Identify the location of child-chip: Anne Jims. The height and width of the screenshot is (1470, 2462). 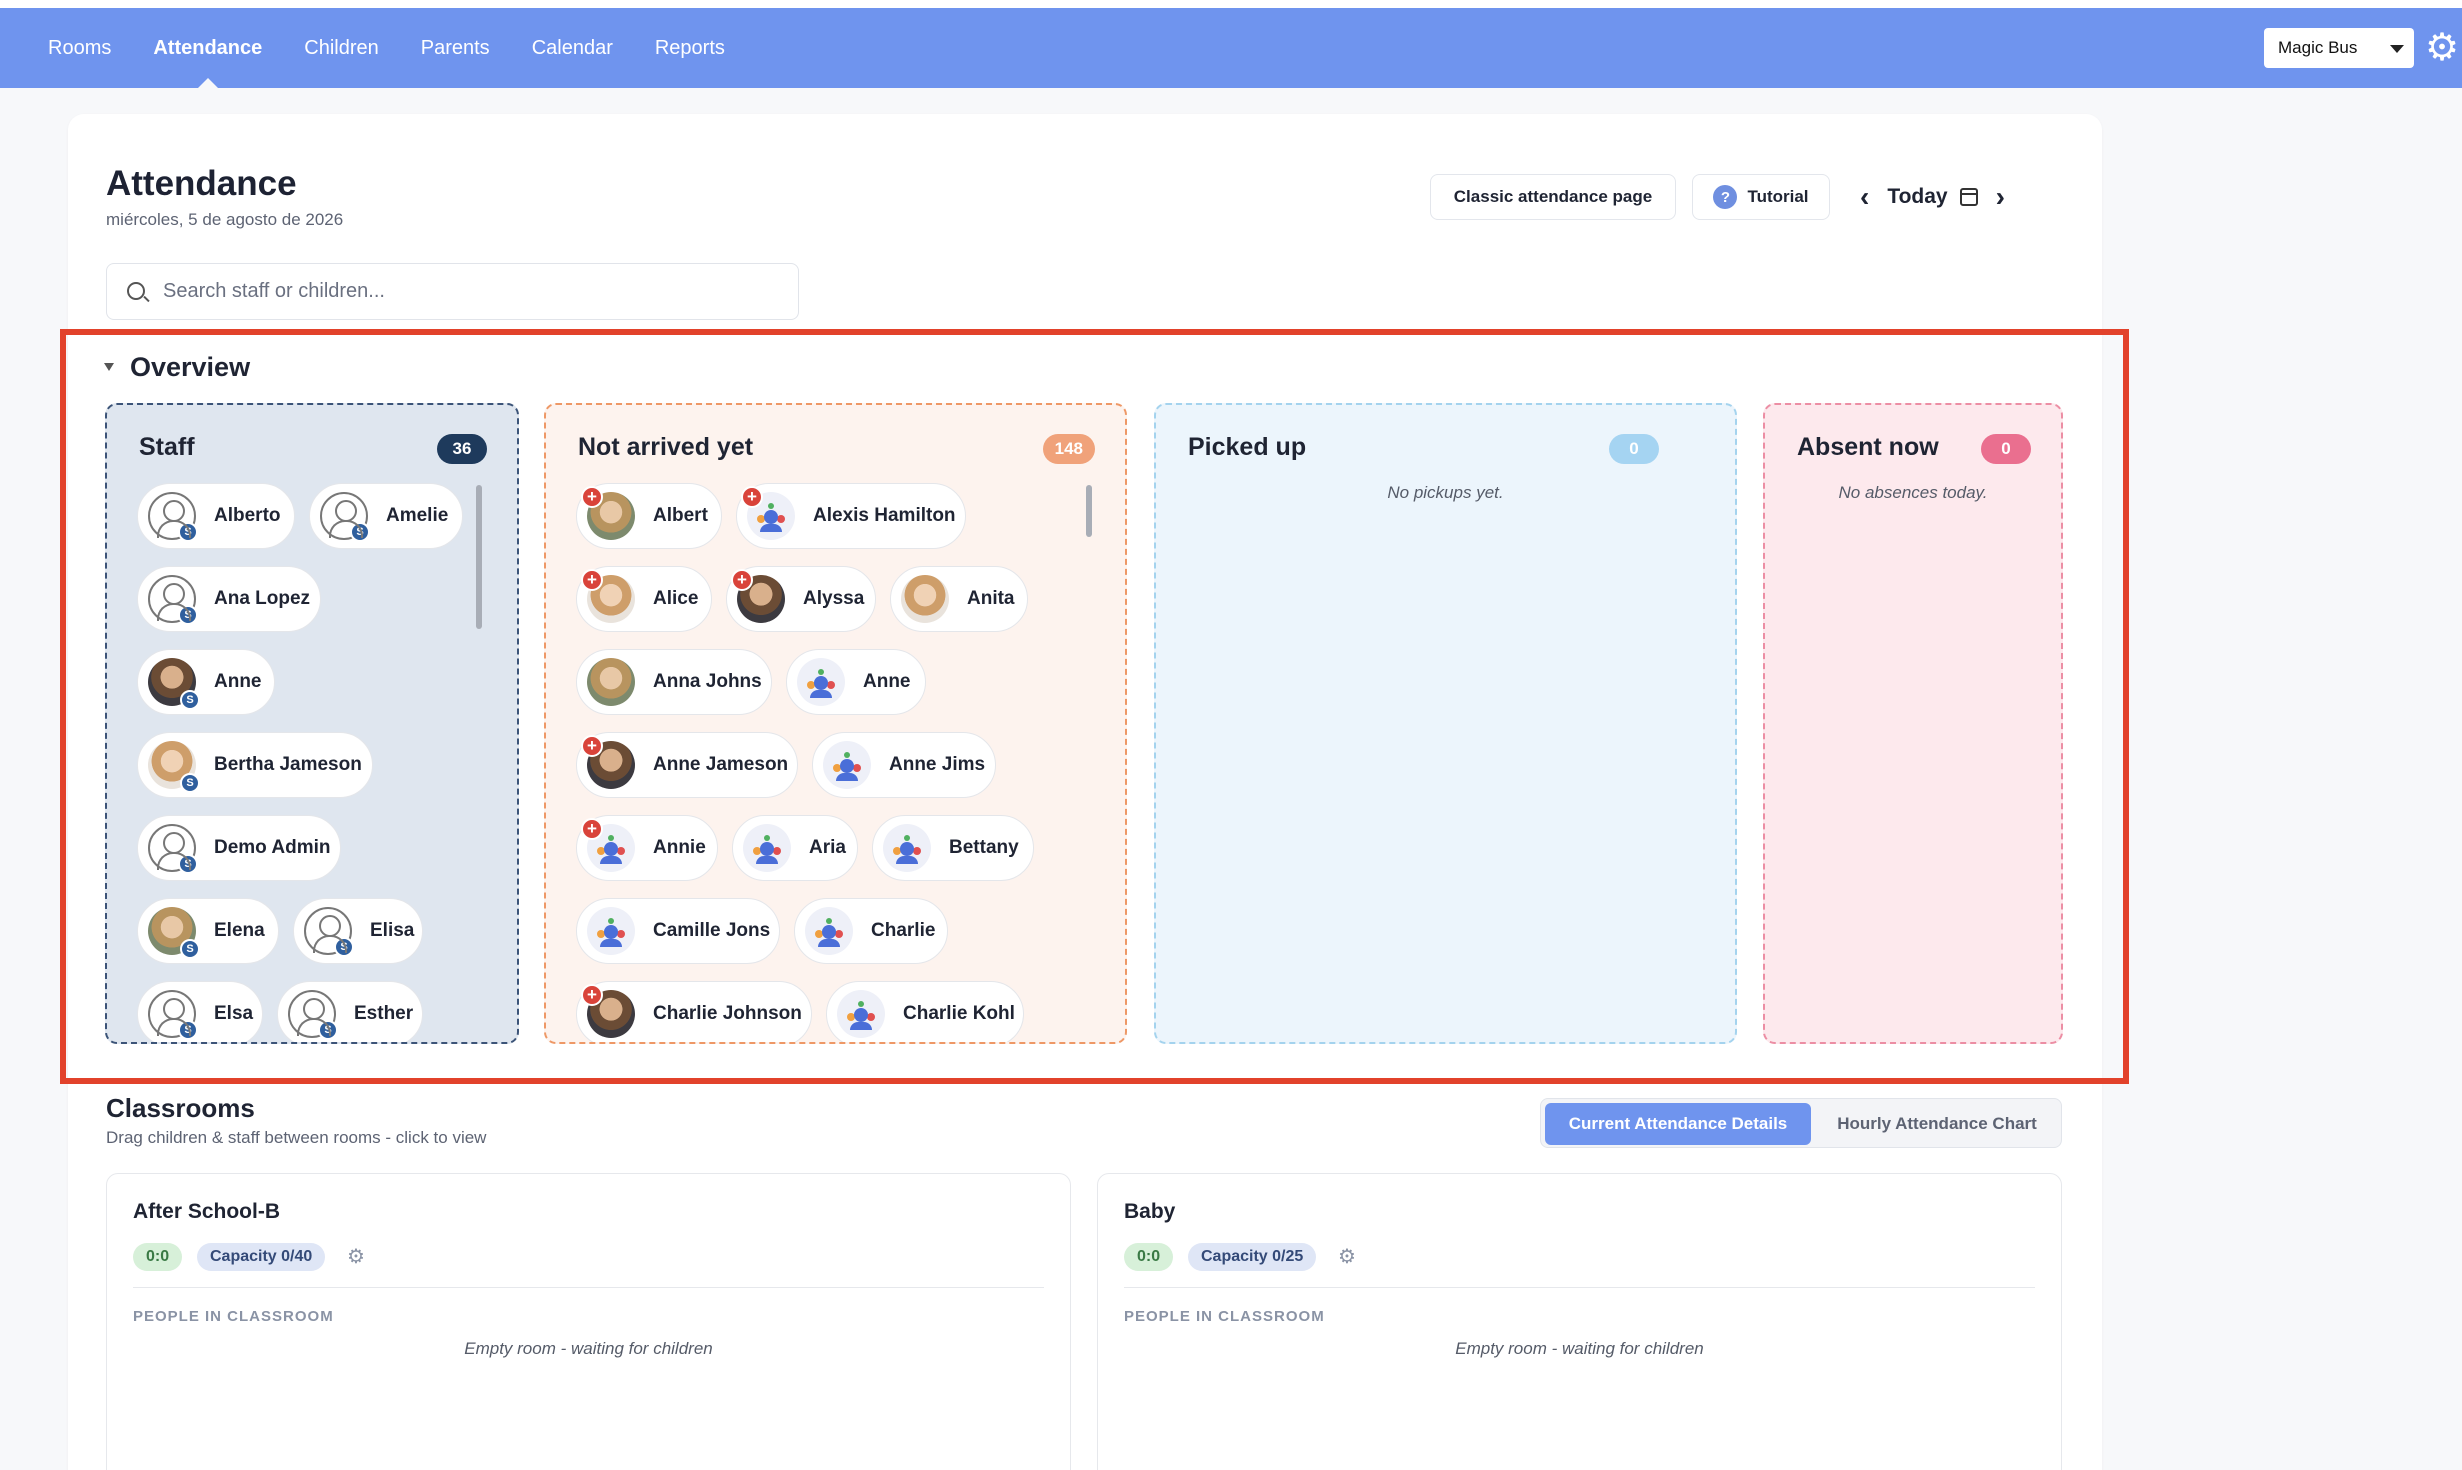
(904, 765).